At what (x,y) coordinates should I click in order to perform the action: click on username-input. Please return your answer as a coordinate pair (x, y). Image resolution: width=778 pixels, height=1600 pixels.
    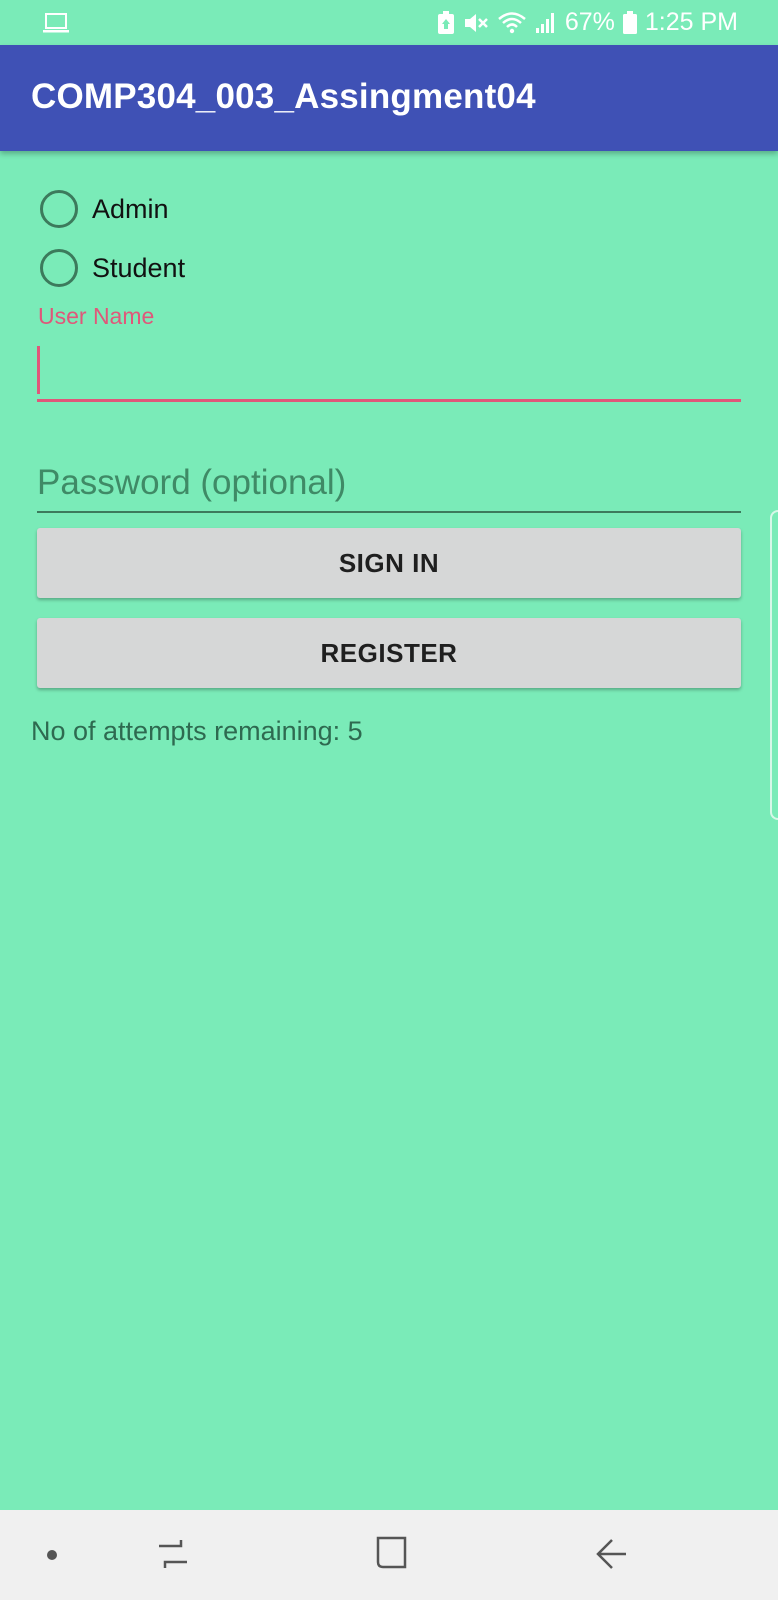
    Looking at the image, I should click on (389, 371).